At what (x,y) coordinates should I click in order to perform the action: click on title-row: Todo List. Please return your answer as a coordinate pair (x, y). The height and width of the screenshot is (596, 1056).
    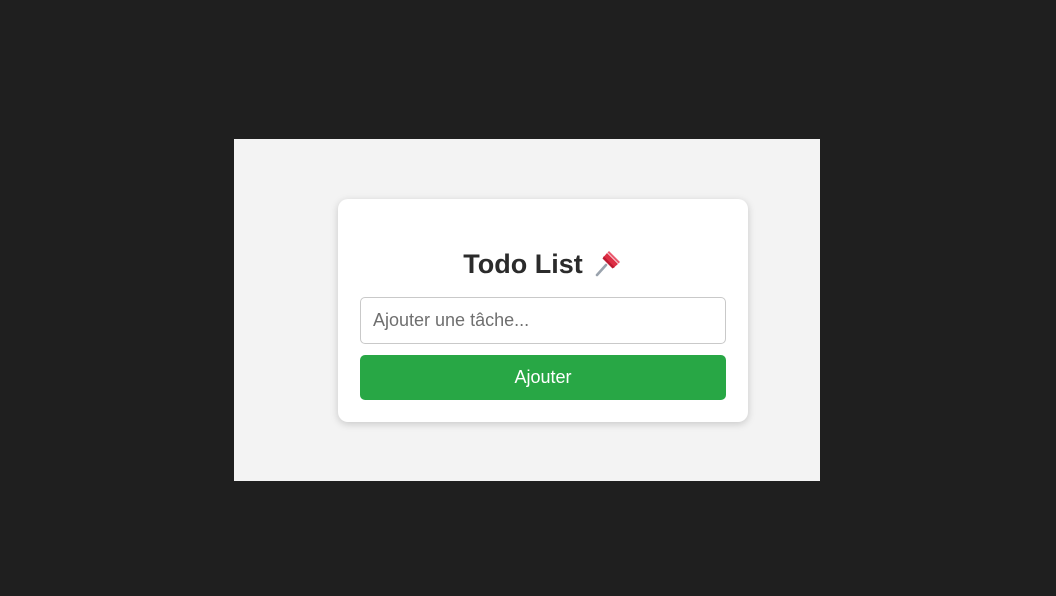
    Looking at the image, I should click on (543, 264).